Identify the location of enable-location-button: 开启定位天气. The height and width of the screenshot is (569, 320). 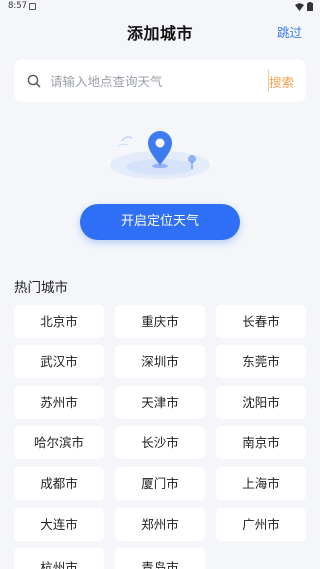
(160, 222).